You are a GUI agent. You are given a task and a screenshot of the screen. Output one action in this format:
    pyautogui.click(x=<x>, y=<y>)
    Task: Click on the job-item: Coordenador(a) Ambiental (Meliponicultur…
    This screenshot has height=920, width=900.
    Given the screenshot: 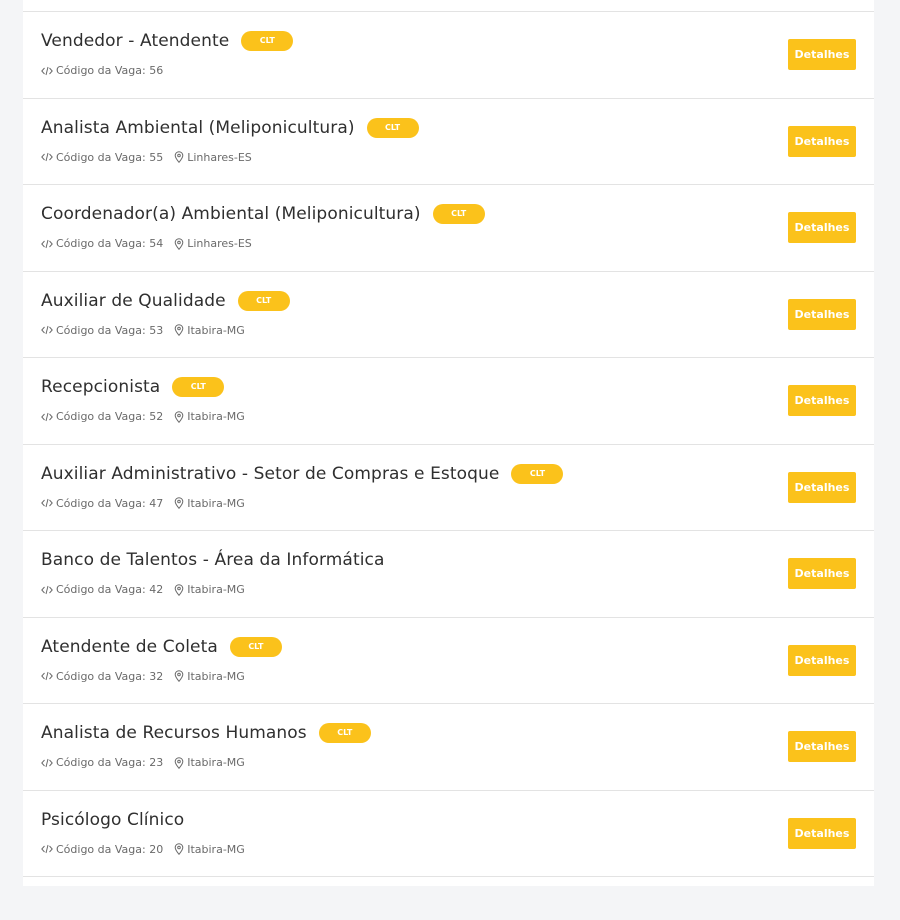 What is the action you would take?
    pyautogui.click(x=448, y=228)
    